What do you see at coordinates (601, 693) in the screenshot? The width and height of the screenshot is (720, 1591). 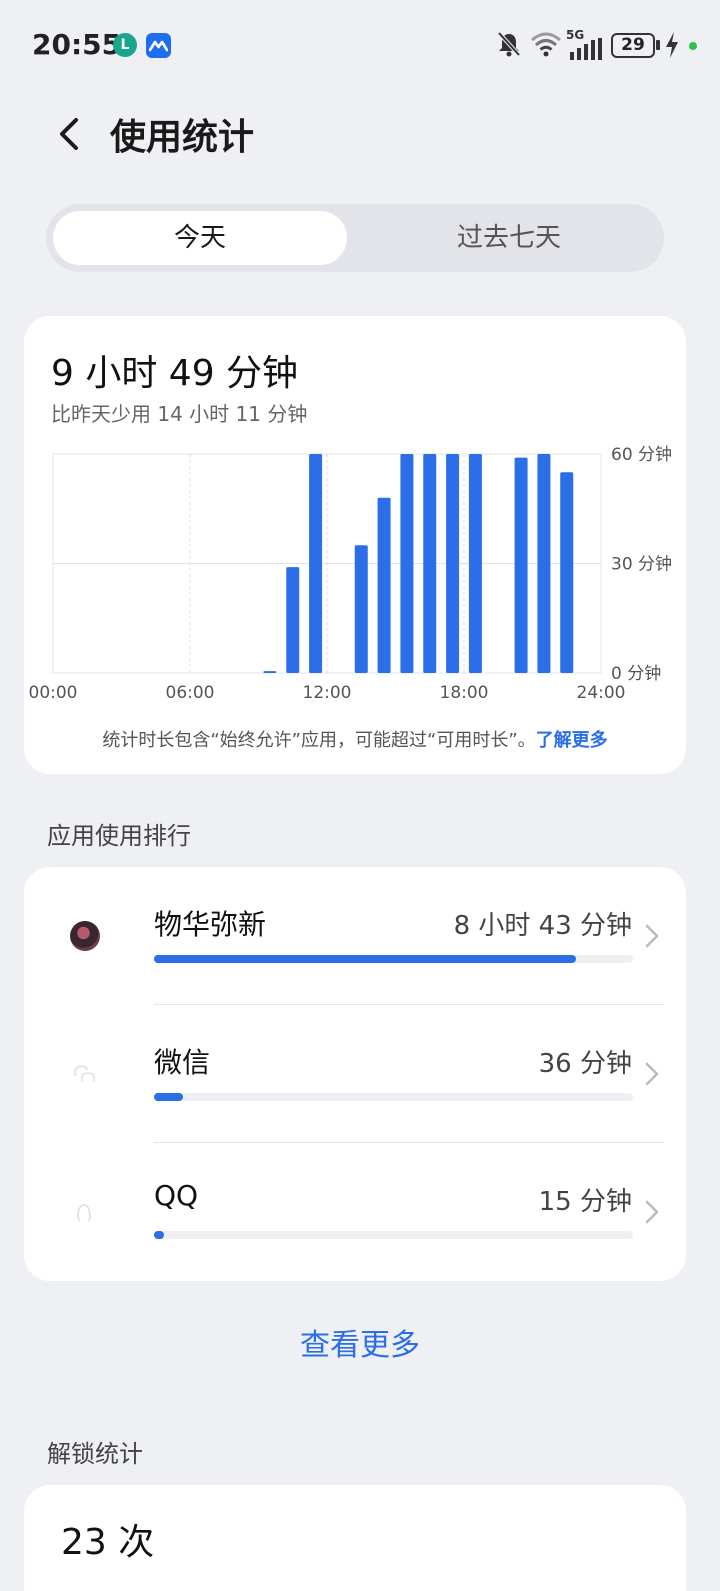 I see `chart-x-tick-label: 24:00` at bounding box center [601, 693].